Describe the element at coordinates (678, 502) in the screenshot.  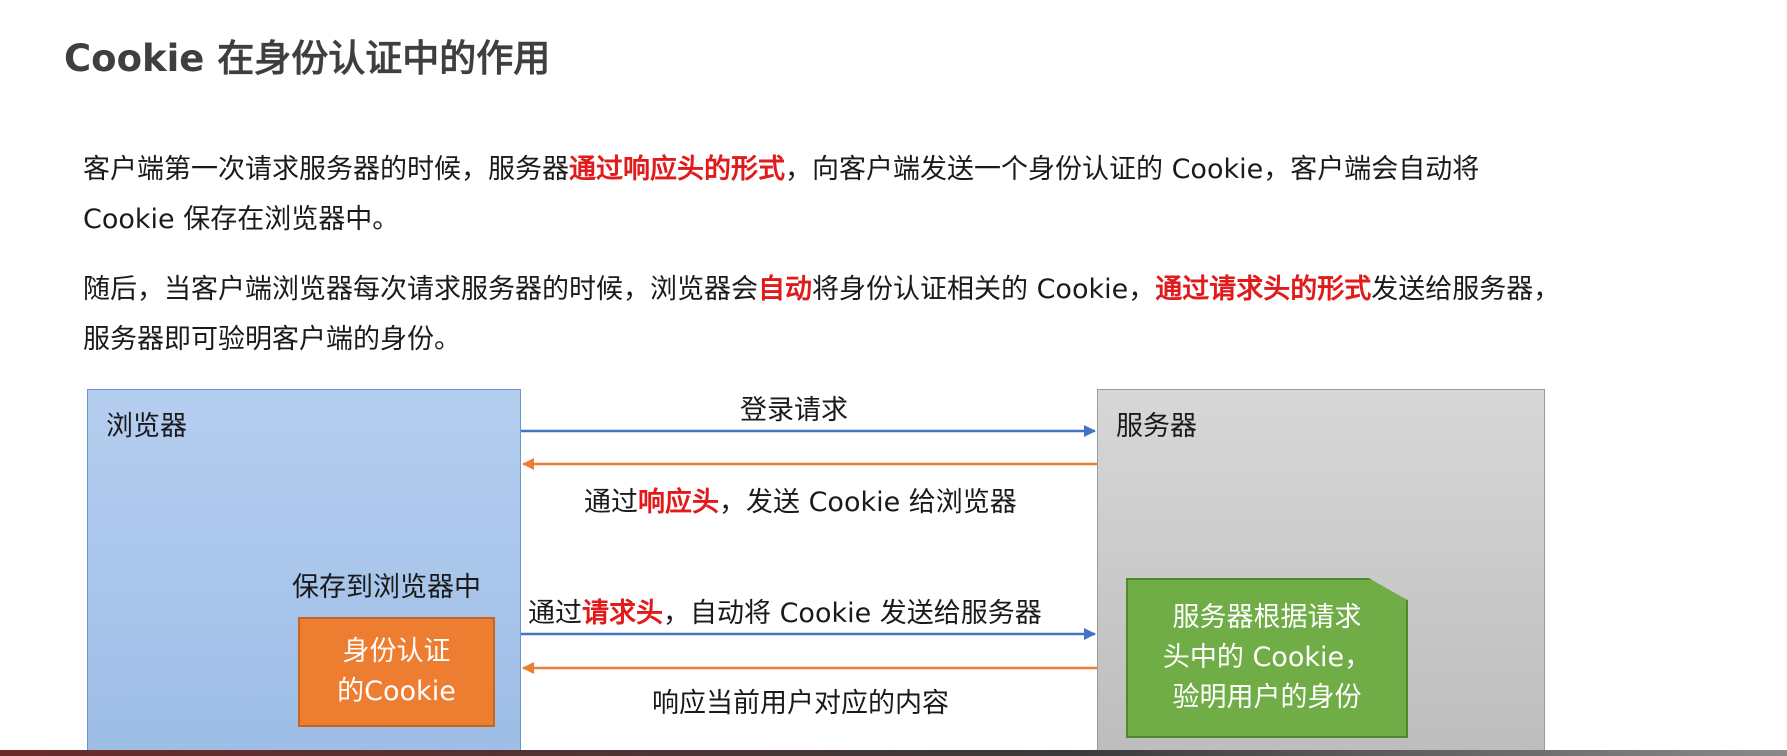
I see `response-header-highlight: 响应头` at that location.